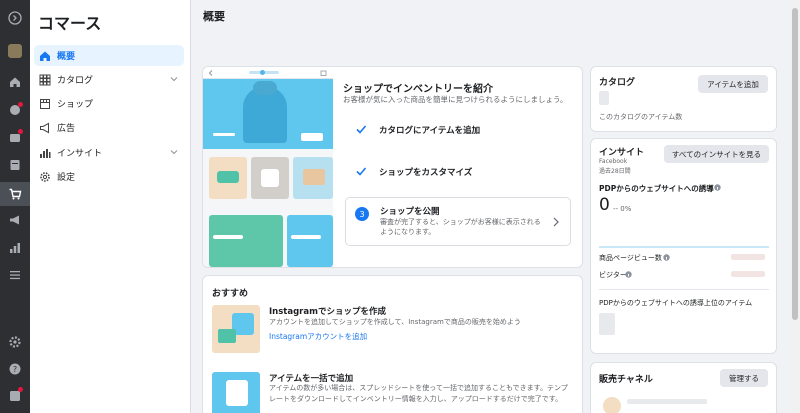 The width and height of the screenshot is (800, 413). I want to click on step-number-badge: 3, so click(362, 214).